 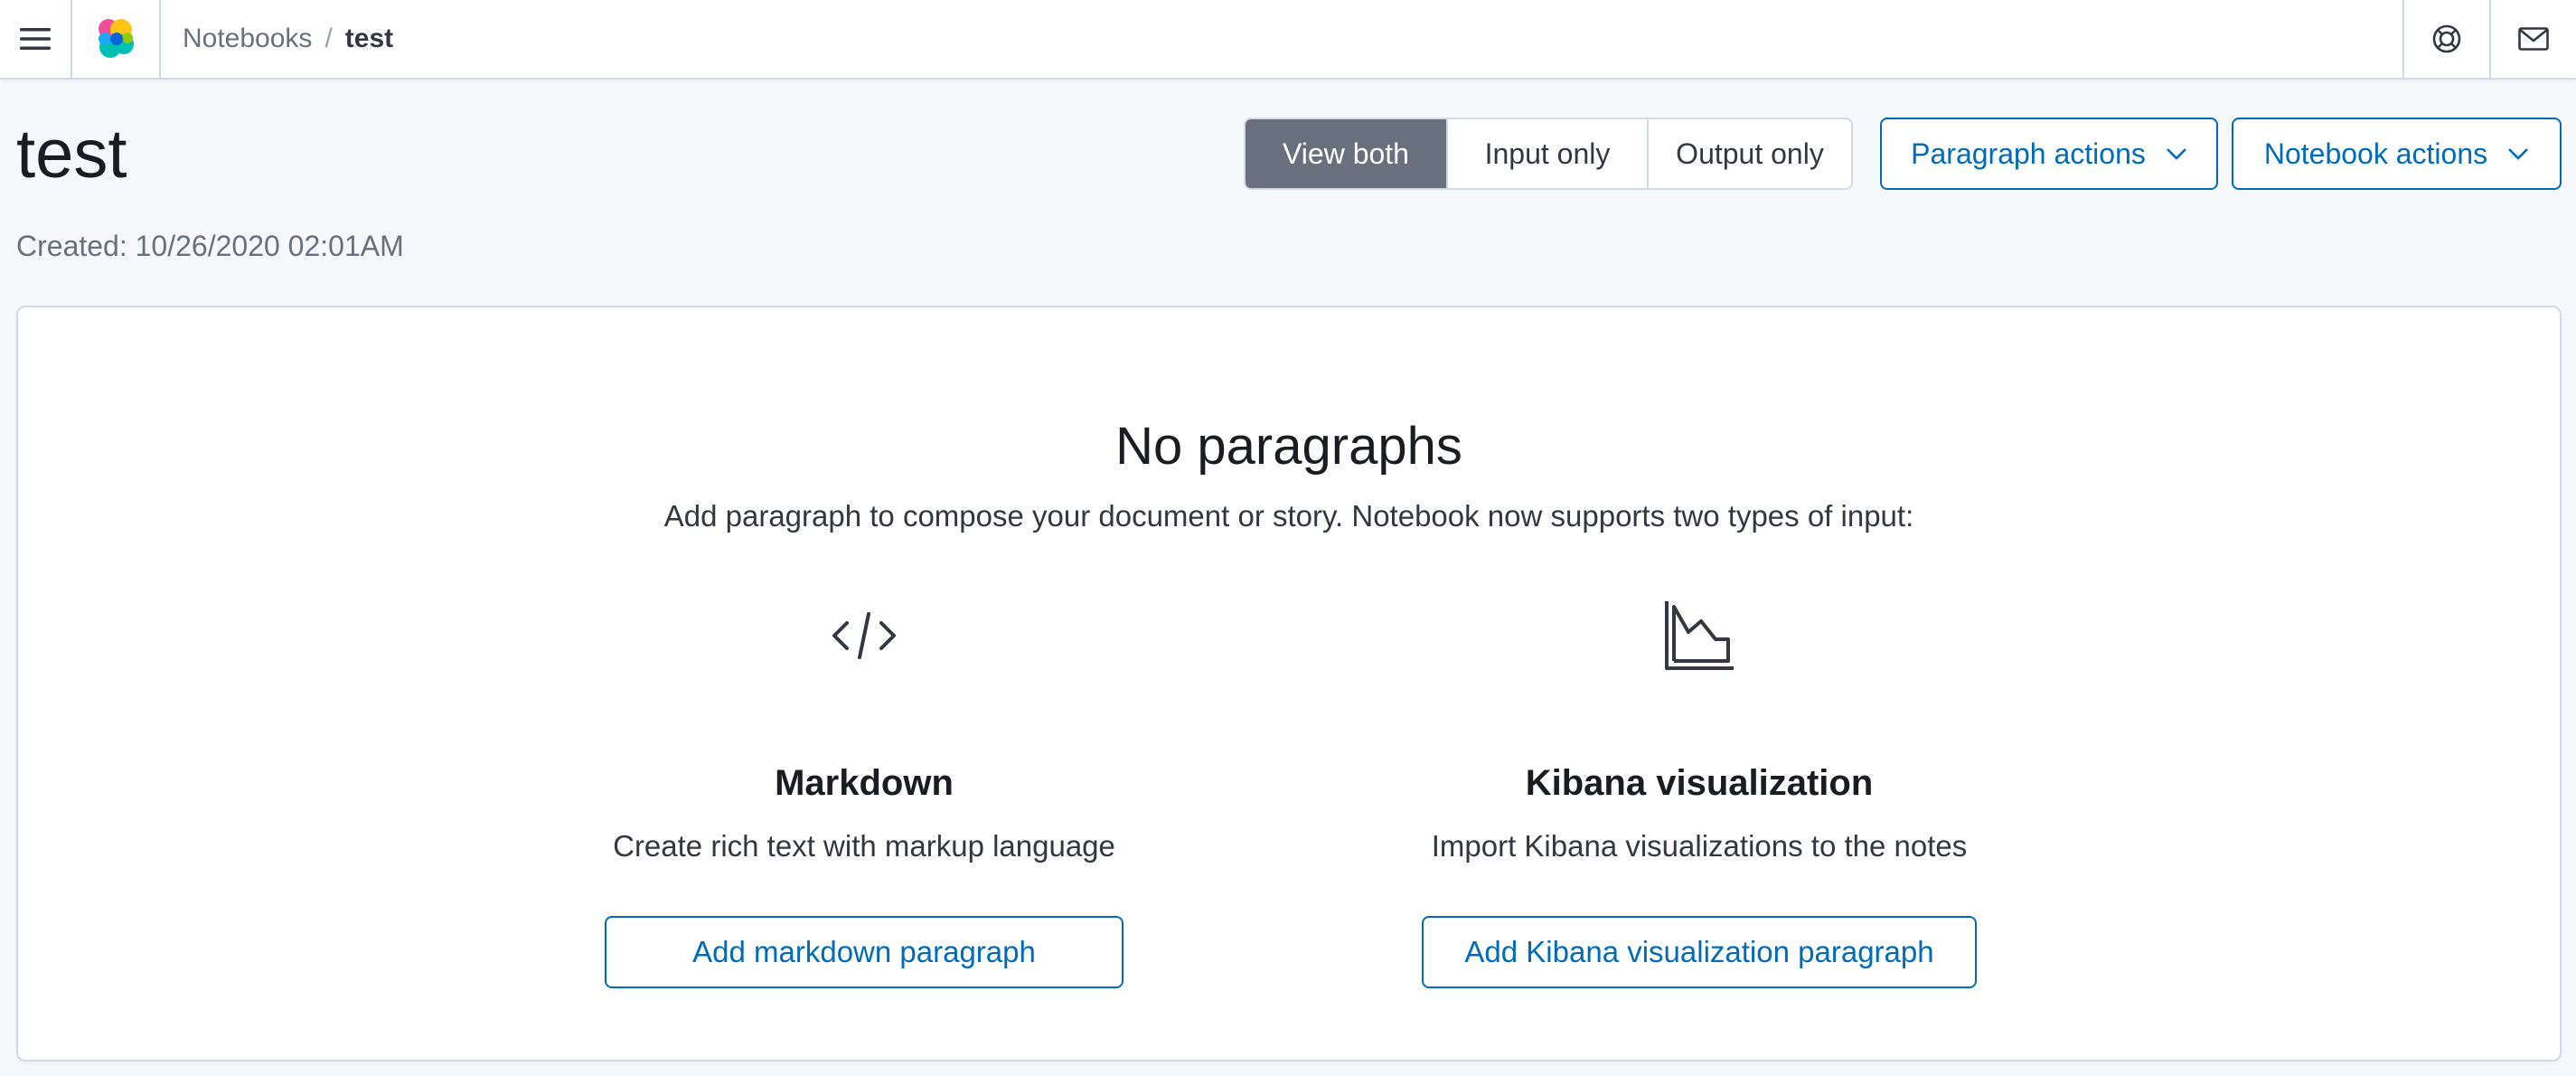 I want to click on help-lifebuoy-icon, so click(x=2446, y=38).